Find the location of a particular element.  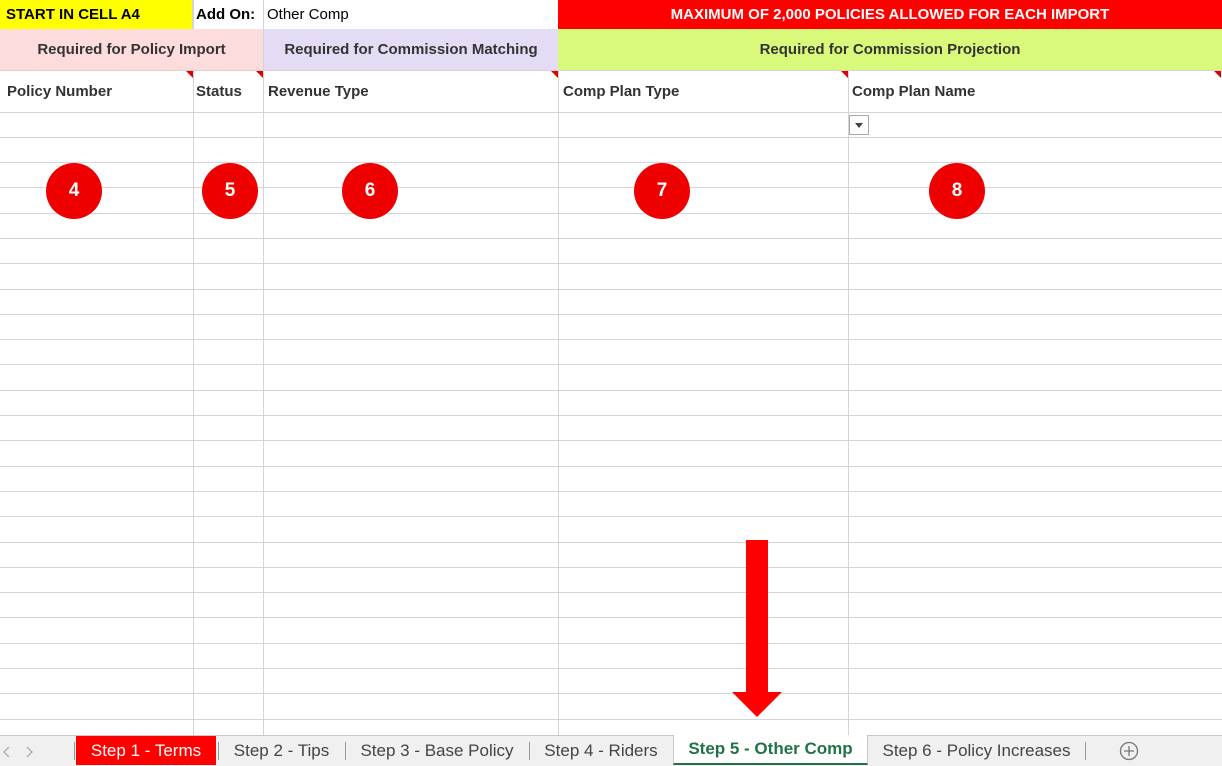

scroll-right-icon is located at coordinates (29, 751).